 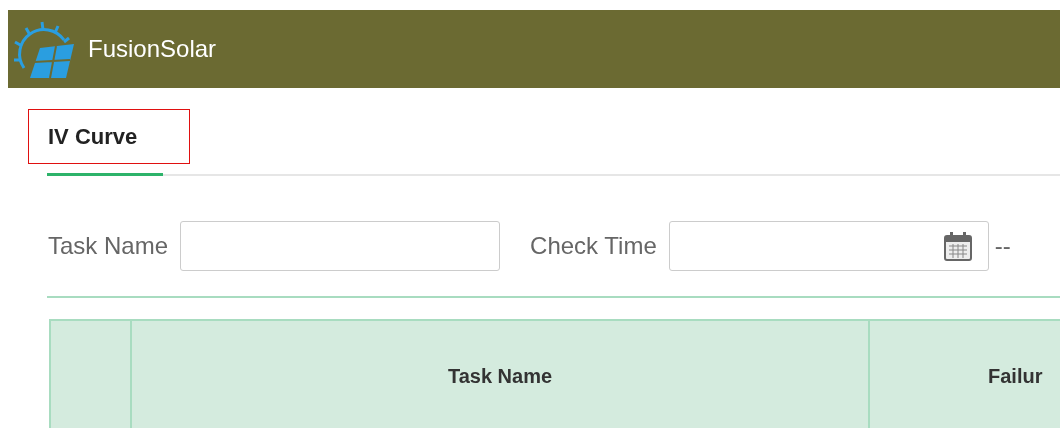 What do you see at coordinates (109, 136) in the screenshot?
I see `tab: IV Curve` at bounding box center [109, 136].